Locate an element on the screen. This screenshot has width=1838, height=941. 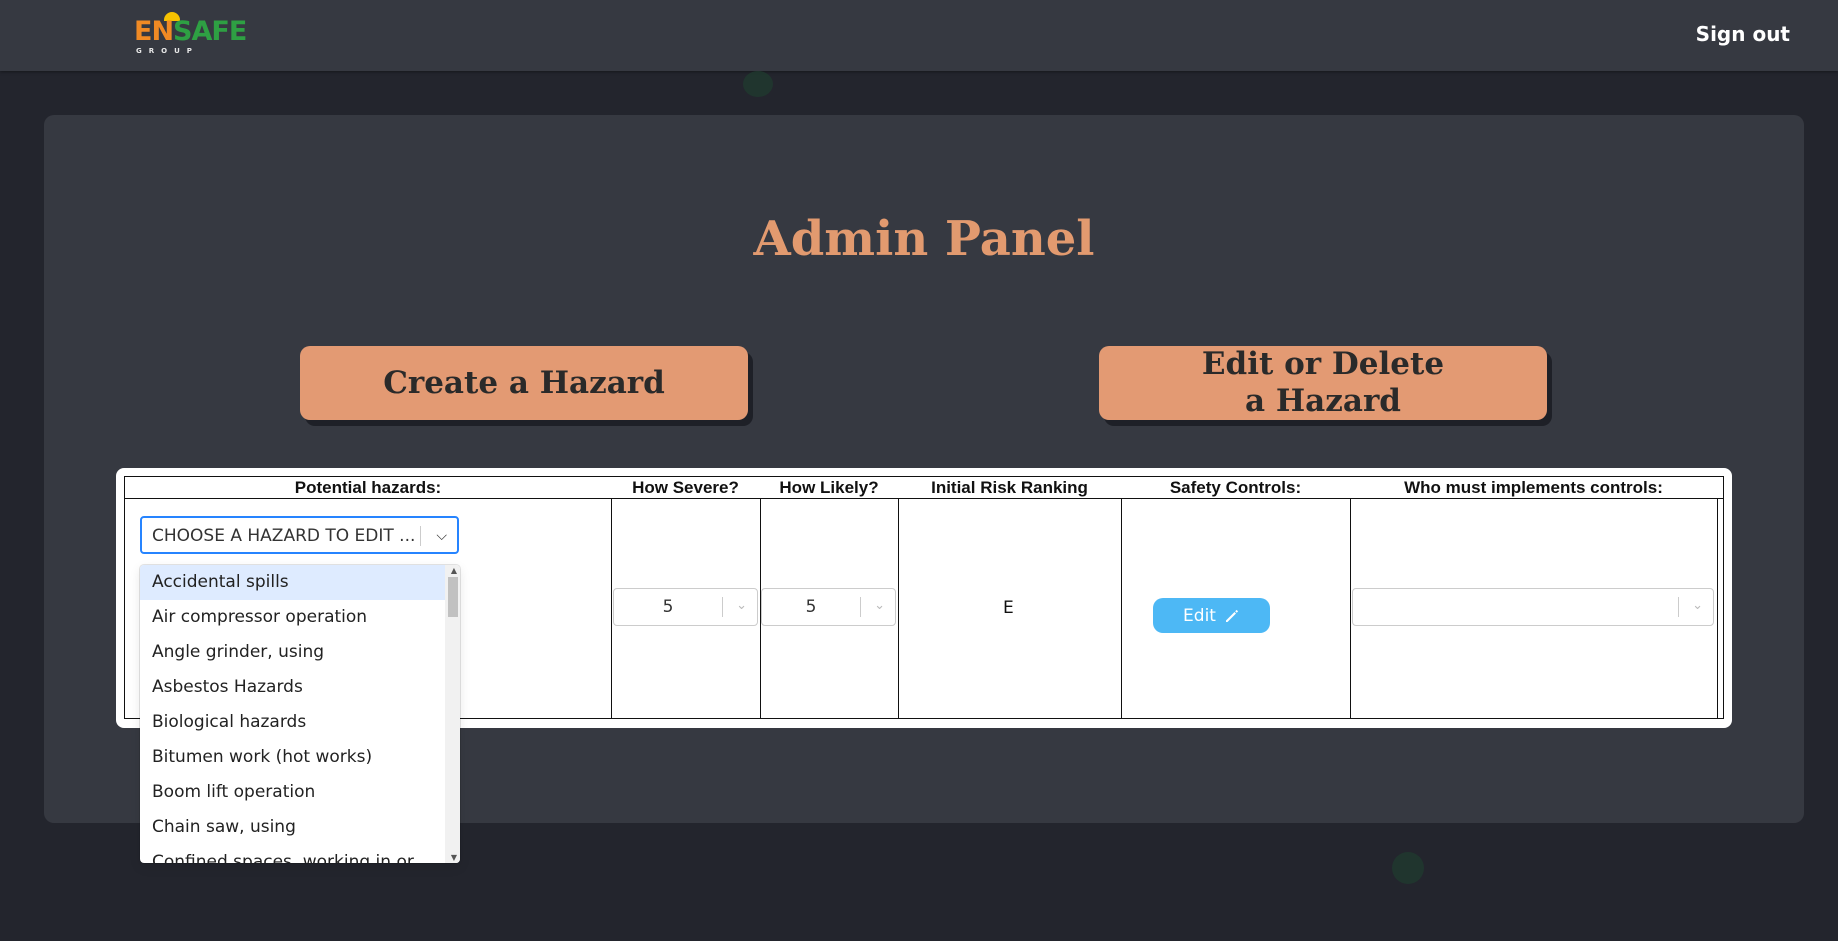
risk-ranking-value: E is located at coordinates (1008, 608).